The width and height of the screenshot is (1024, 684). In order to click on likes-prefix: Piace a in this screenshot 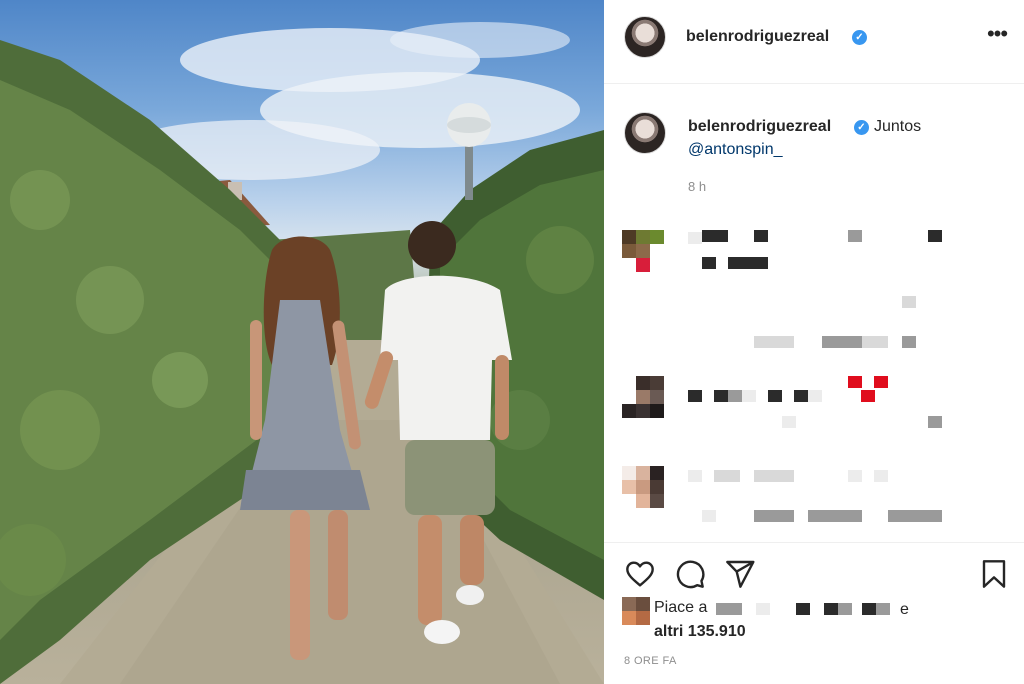, I will do `click(681, 607)`.